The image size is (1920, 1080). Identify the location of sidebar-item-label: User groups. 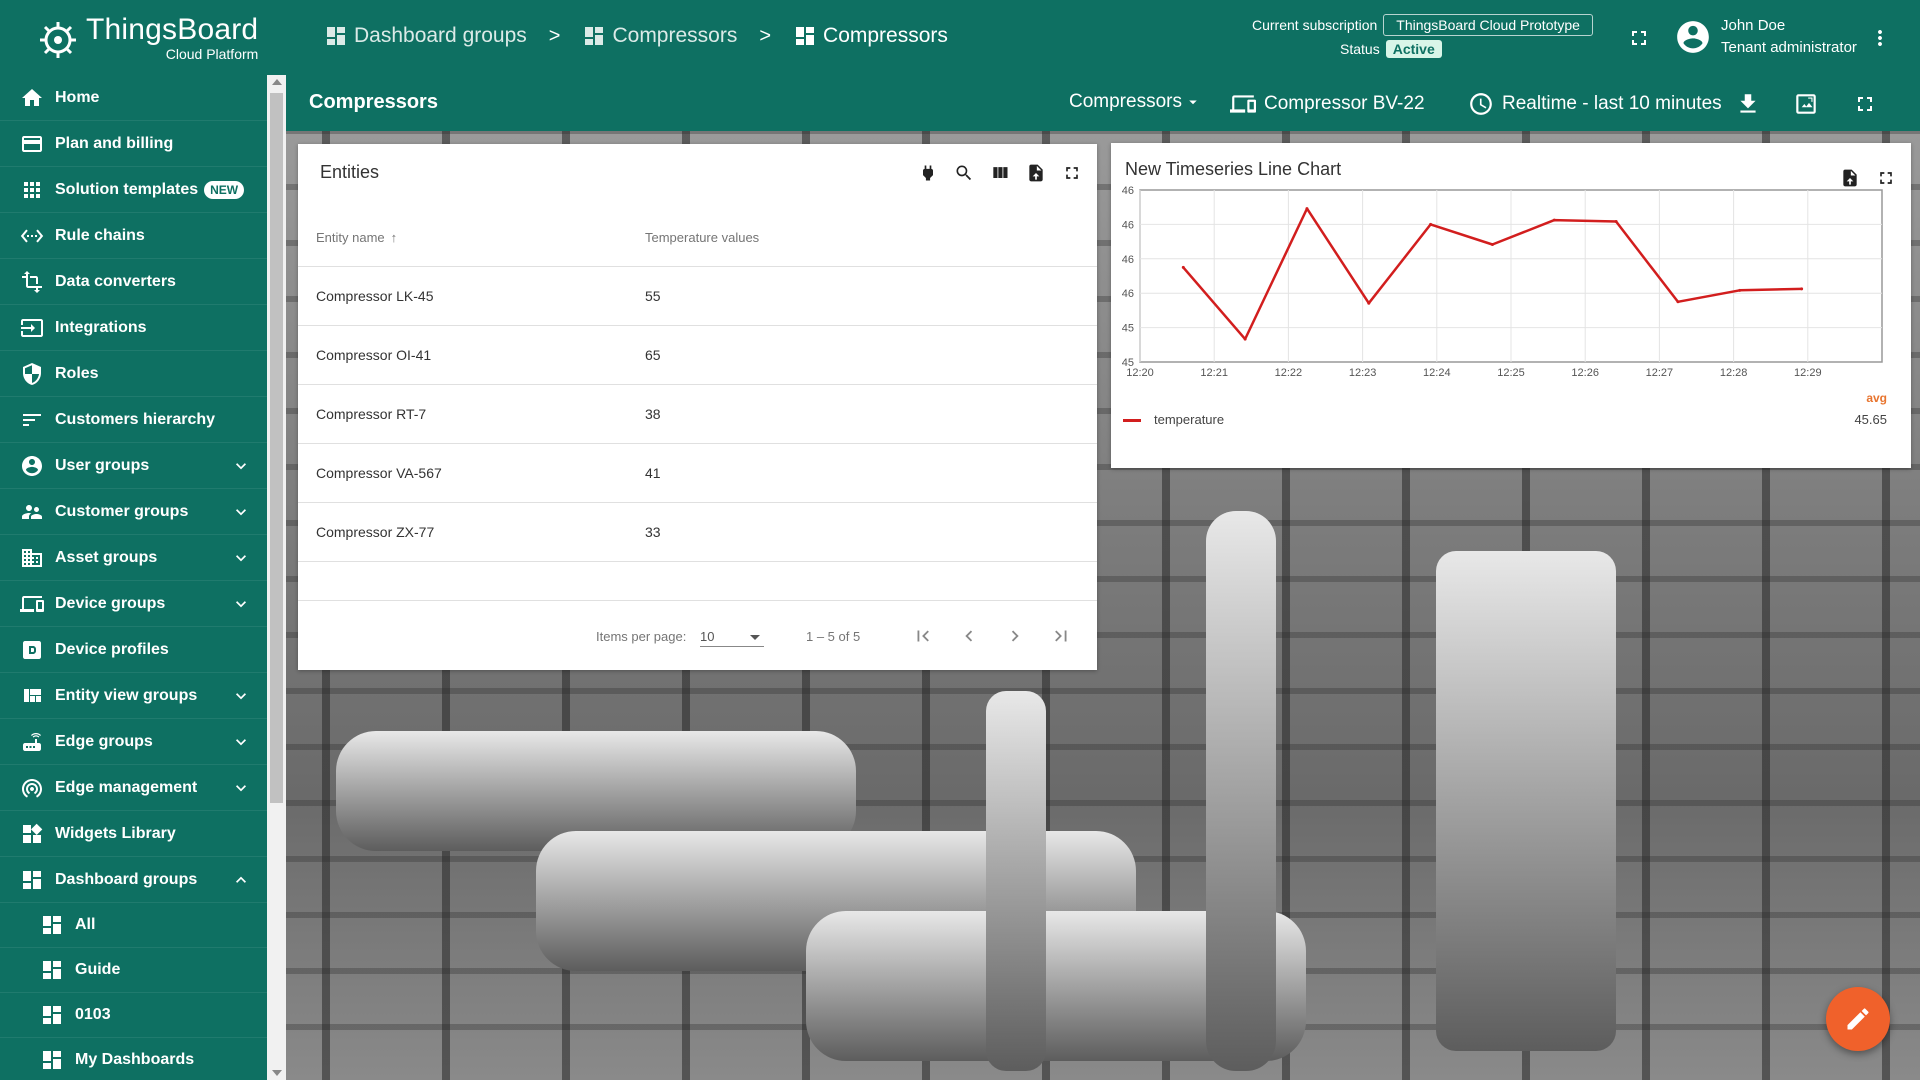
(102, 465).